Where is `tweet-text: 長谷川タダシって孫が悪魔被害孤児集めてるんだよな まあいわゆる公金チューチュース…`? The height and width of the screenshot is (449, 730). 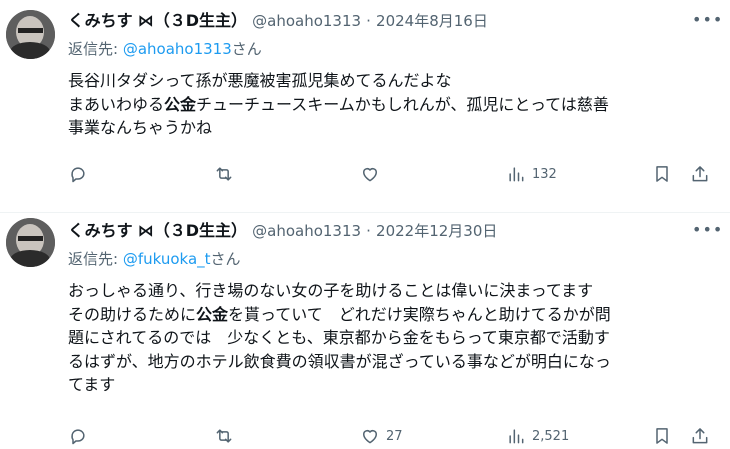
tweet-text: 長谷川タダシって孫が悪魔被害孤児集めてるんだよな まあいわゆる公金チューチュース… is located at coordinates (393, 104).